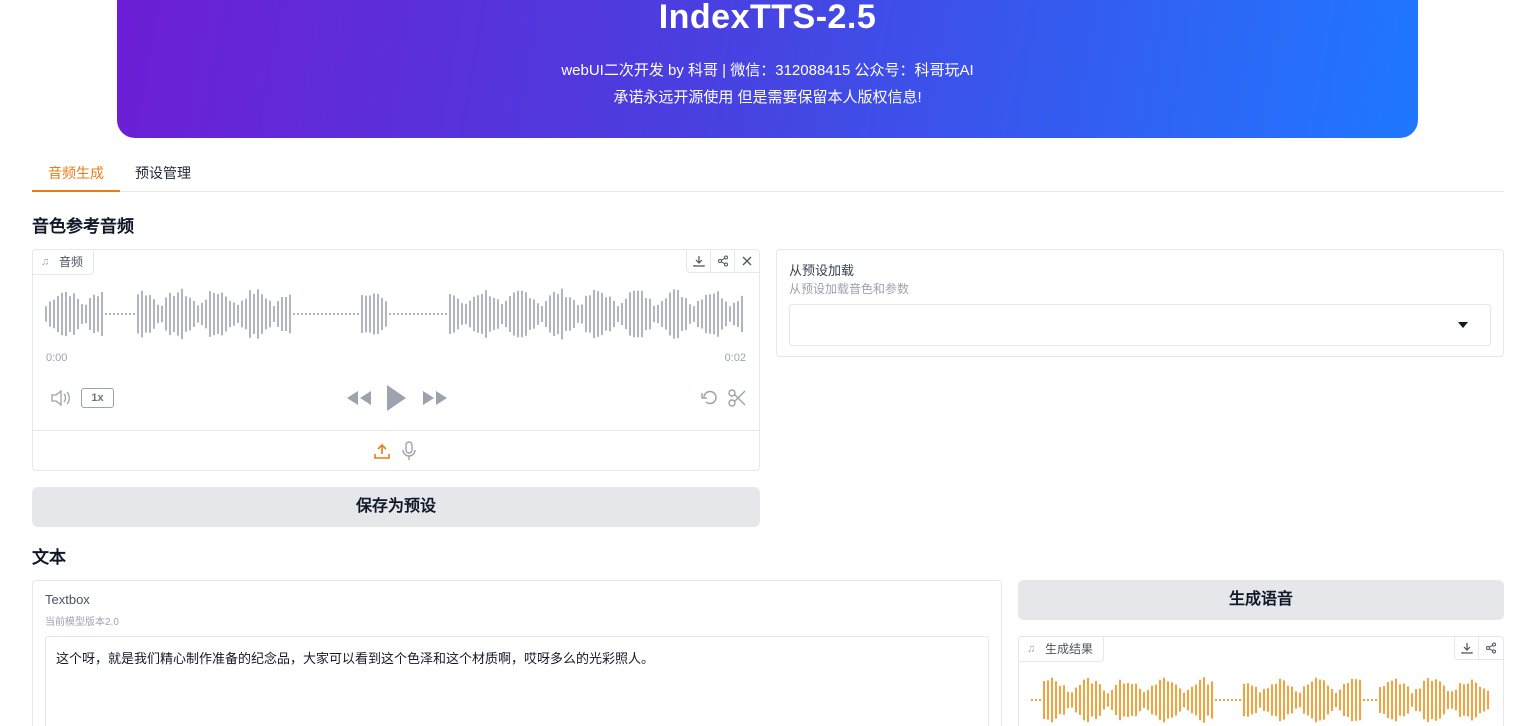 The height and width of the screenshot is (726, 1523). I want to click on result-waveform, so click(1262, 700).